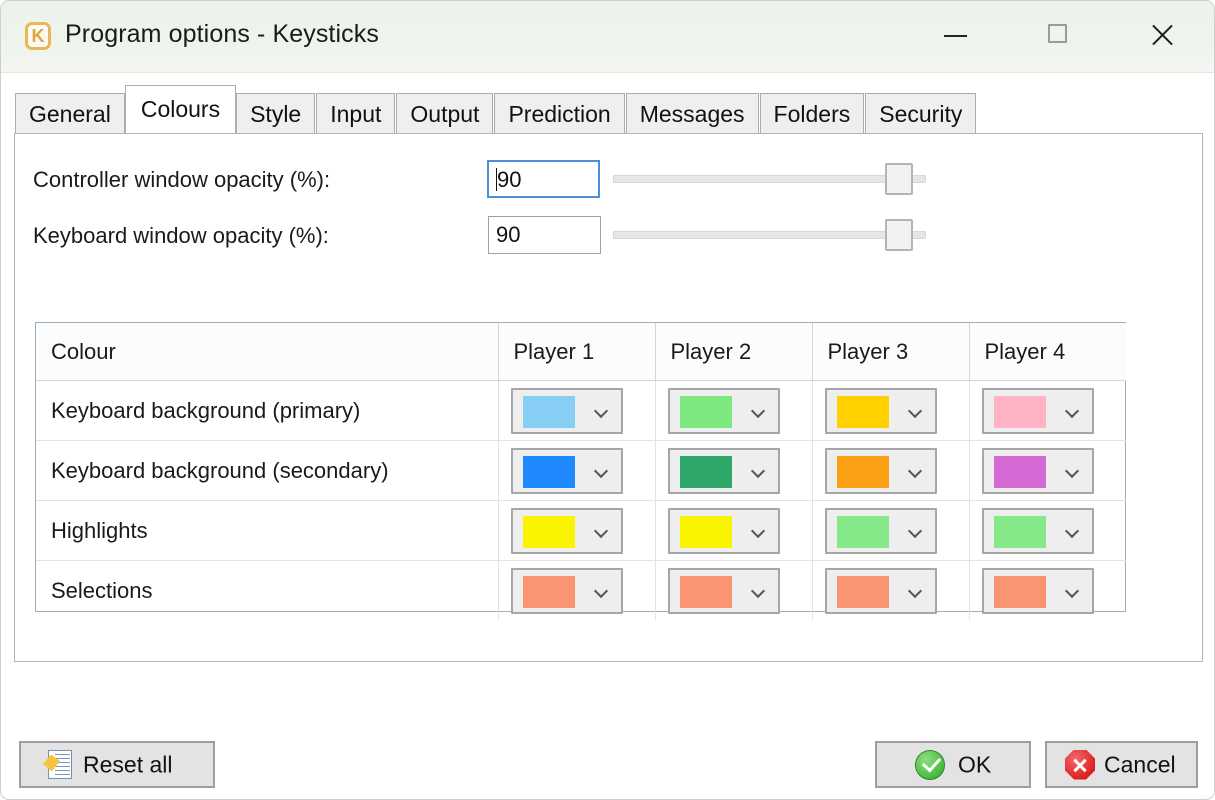  I want to click on colour-picker-r3-p4, so click(1037, 590).